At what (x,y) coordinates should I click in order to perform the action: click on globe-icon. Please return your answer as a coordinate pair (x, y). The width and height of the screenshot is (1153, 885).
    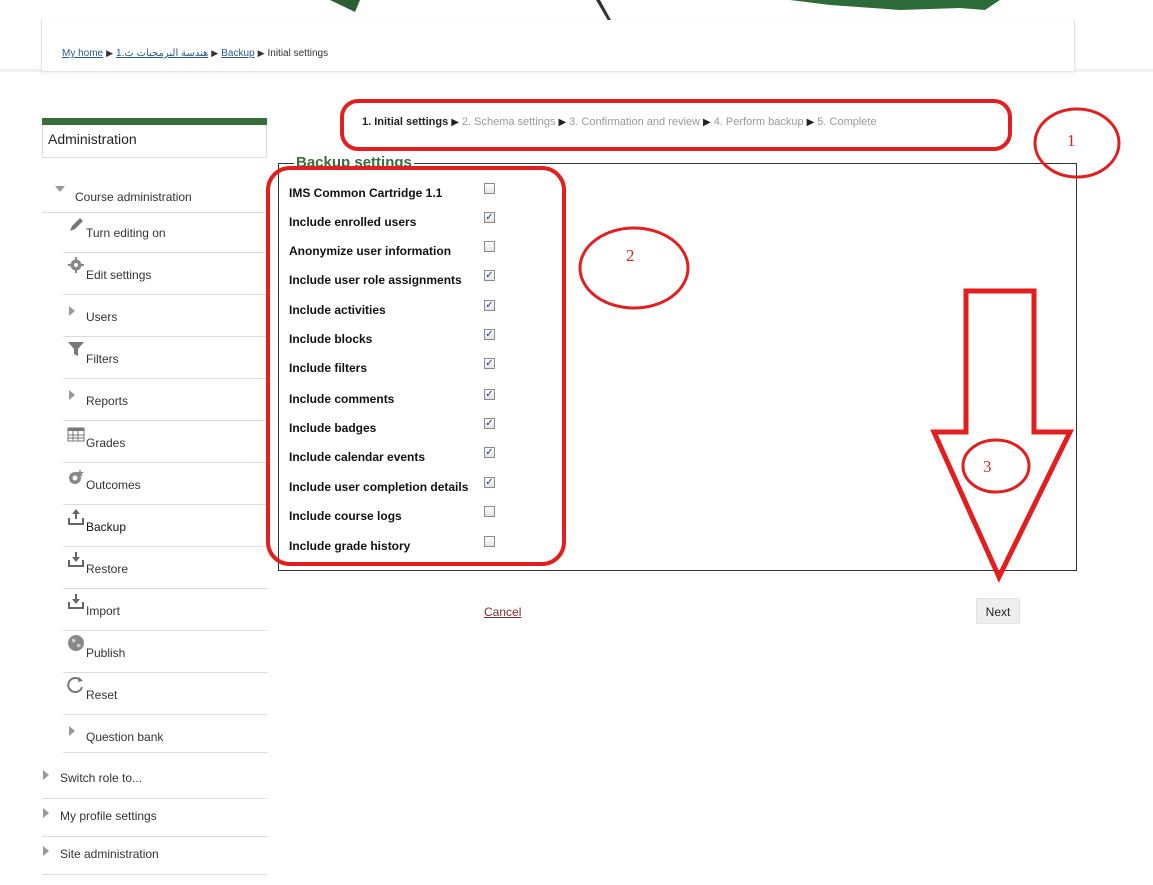
    Looking at the image, I should click on (76, 643).